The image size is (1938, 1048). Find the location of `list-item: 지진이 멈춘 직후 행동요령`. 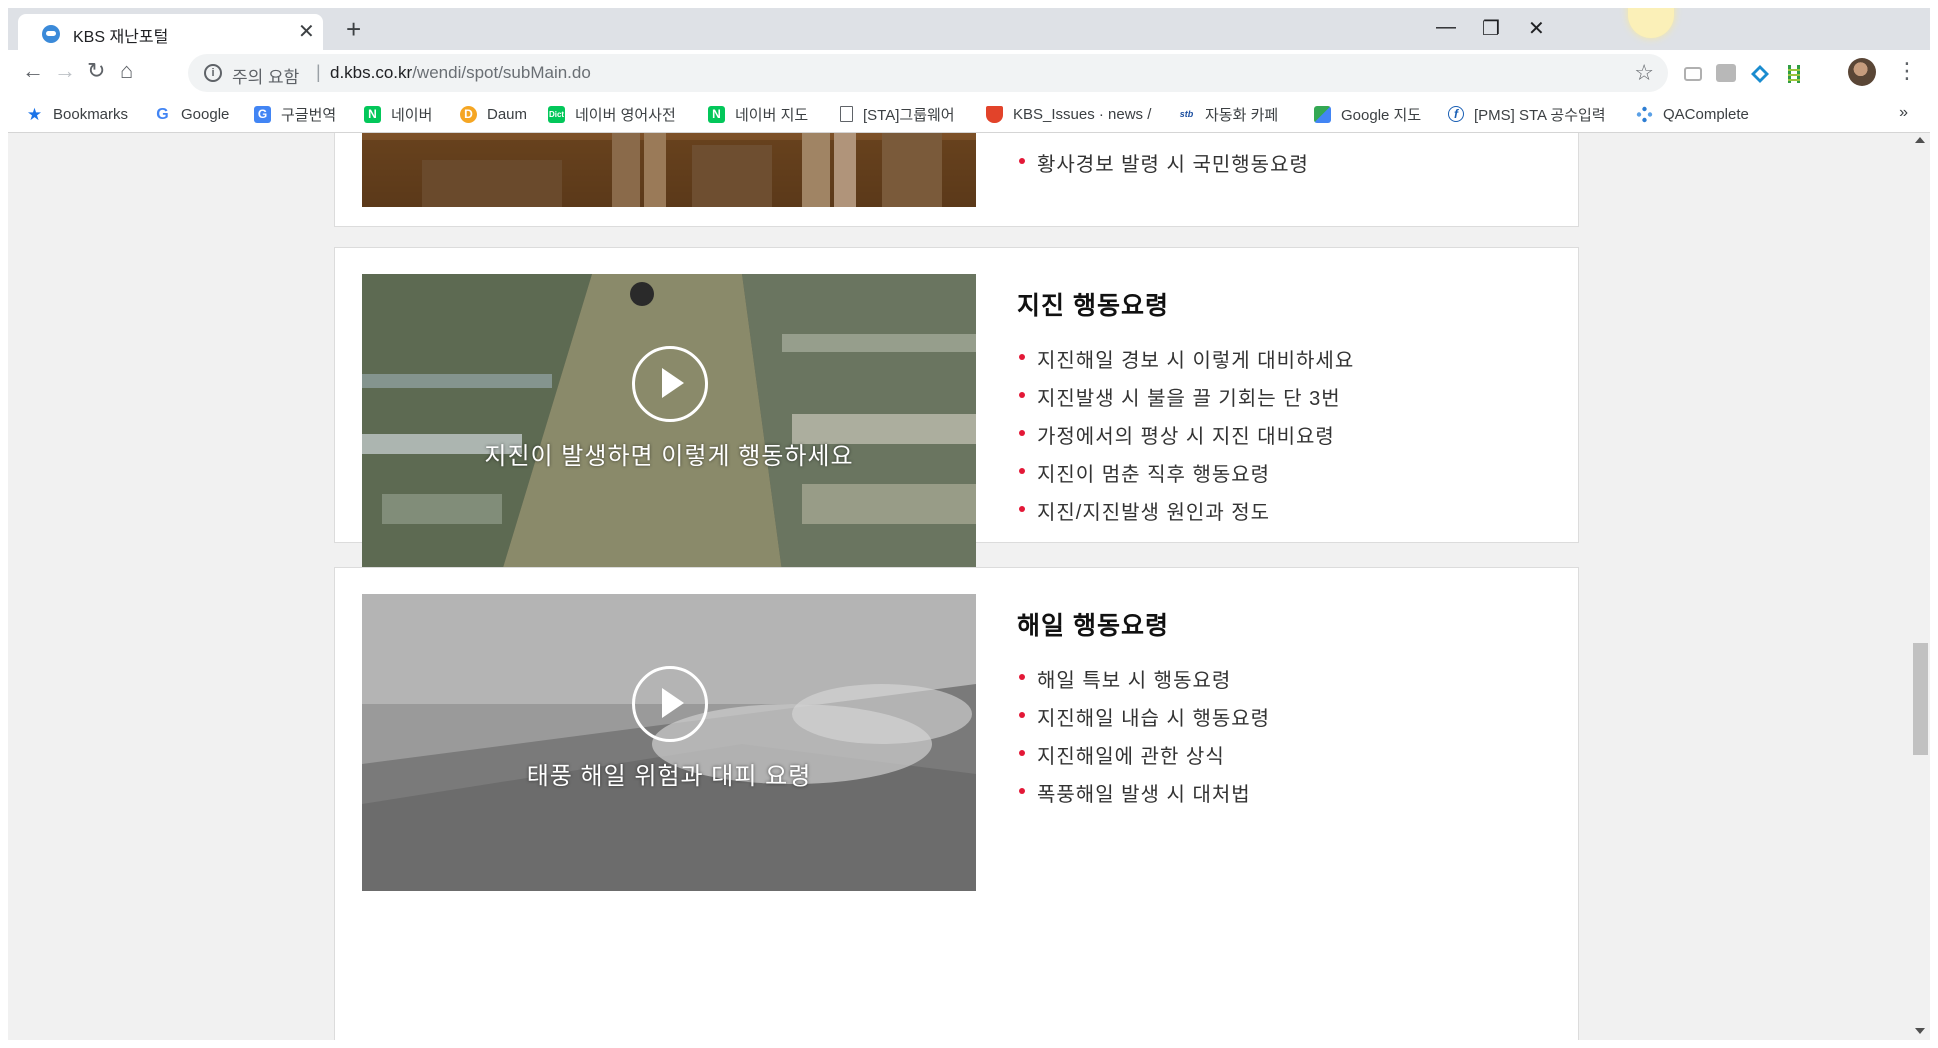

list-item: 지진이 멈춘 직후 행동요령 is located at coordinates (1185, 477).